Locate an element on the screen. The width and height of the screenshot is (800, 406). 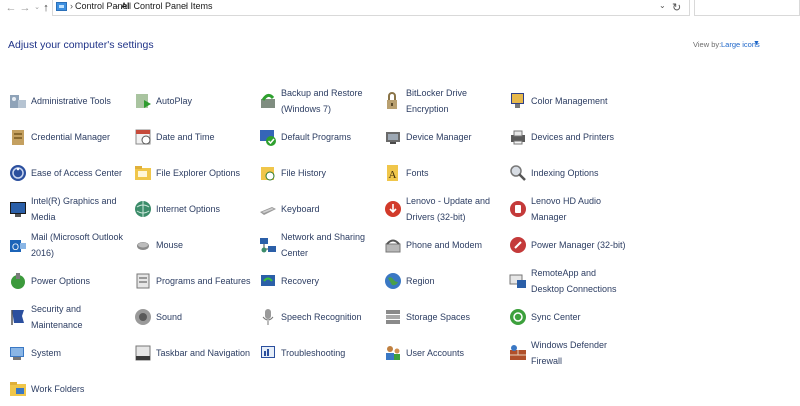
item-internet-options: Internet Options is located at coordinates (194, 209).